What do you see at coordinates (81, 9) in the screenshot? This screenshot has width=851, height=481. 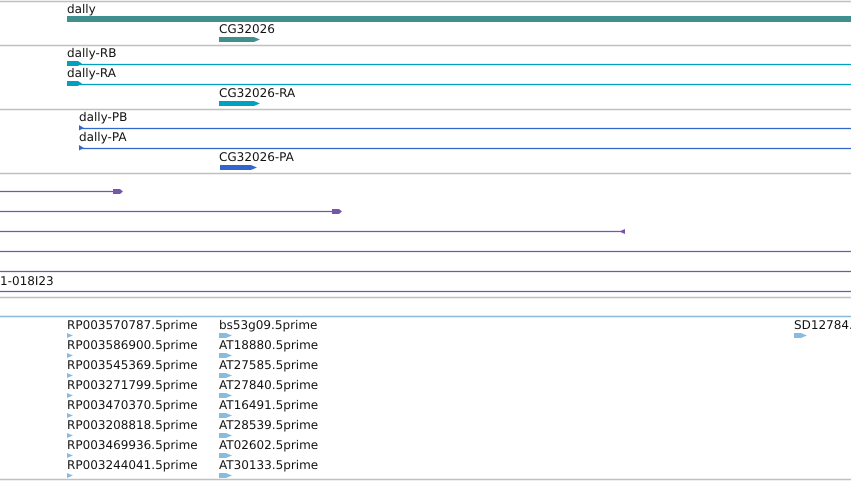 I see `gene-label: dally` at bounding box center [81, 9].